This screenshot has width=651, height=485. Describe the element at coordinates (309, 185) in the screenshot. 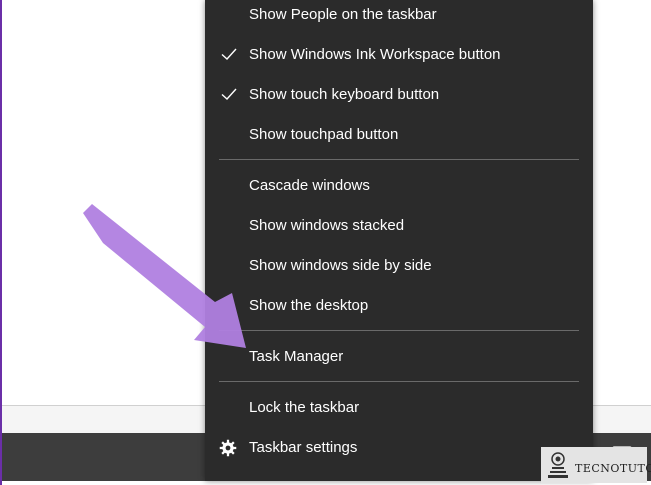

I see `menu-item-label: Cascade windows` at that location.